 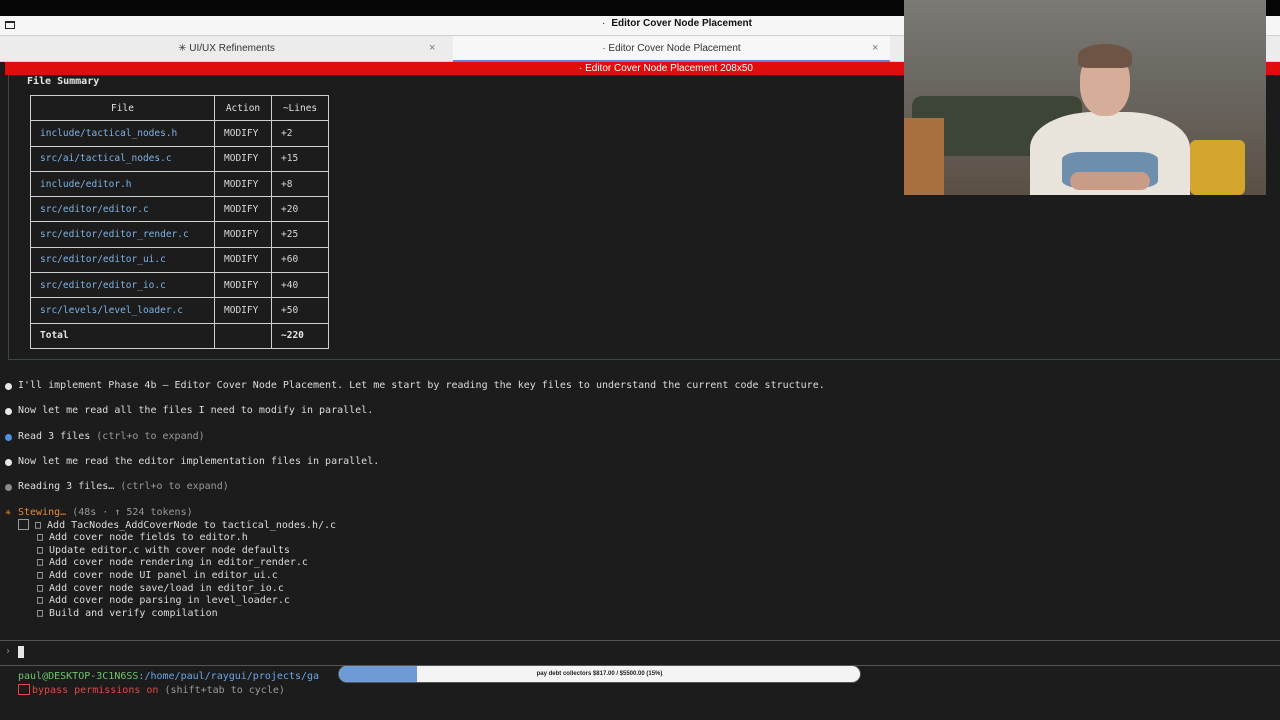 I want to click on prompt-caret-icon: ›, so click(x=8, y=651).